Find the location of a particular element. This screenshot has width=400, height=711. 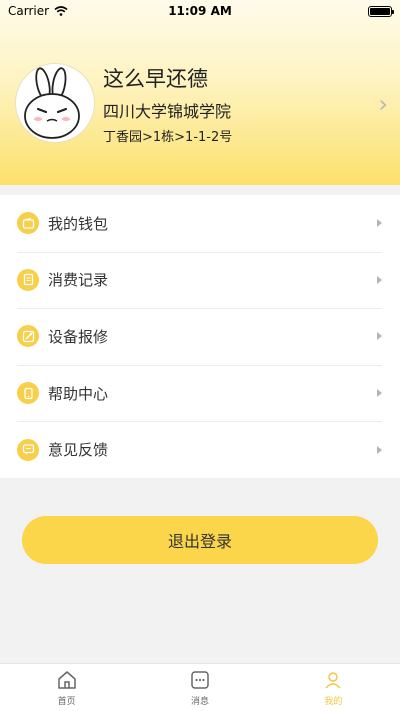

tab-label: 首页 is located at coordinates (66, 701).